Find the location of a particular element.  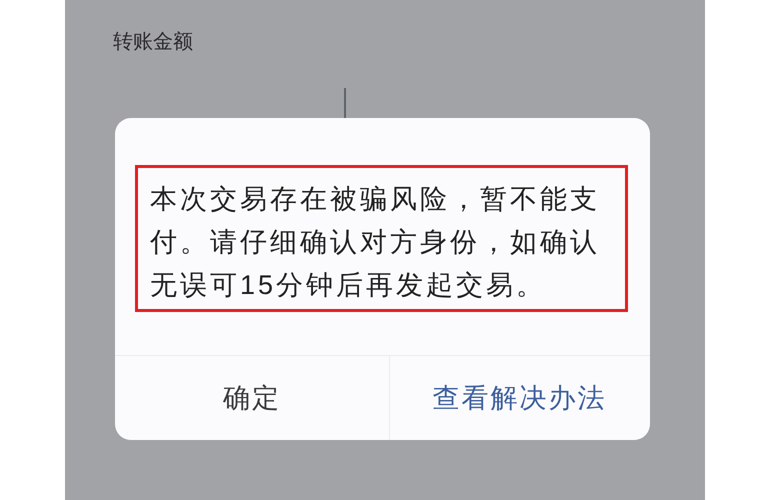

field-label: 转账金额 is located at coordinates (153, 42).